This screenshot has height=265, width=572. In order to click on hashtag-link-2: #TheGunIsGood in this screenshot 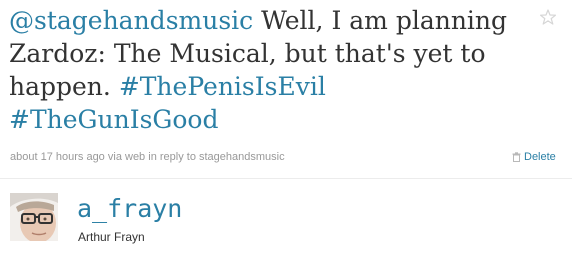, I will do `click(113, 119)`.